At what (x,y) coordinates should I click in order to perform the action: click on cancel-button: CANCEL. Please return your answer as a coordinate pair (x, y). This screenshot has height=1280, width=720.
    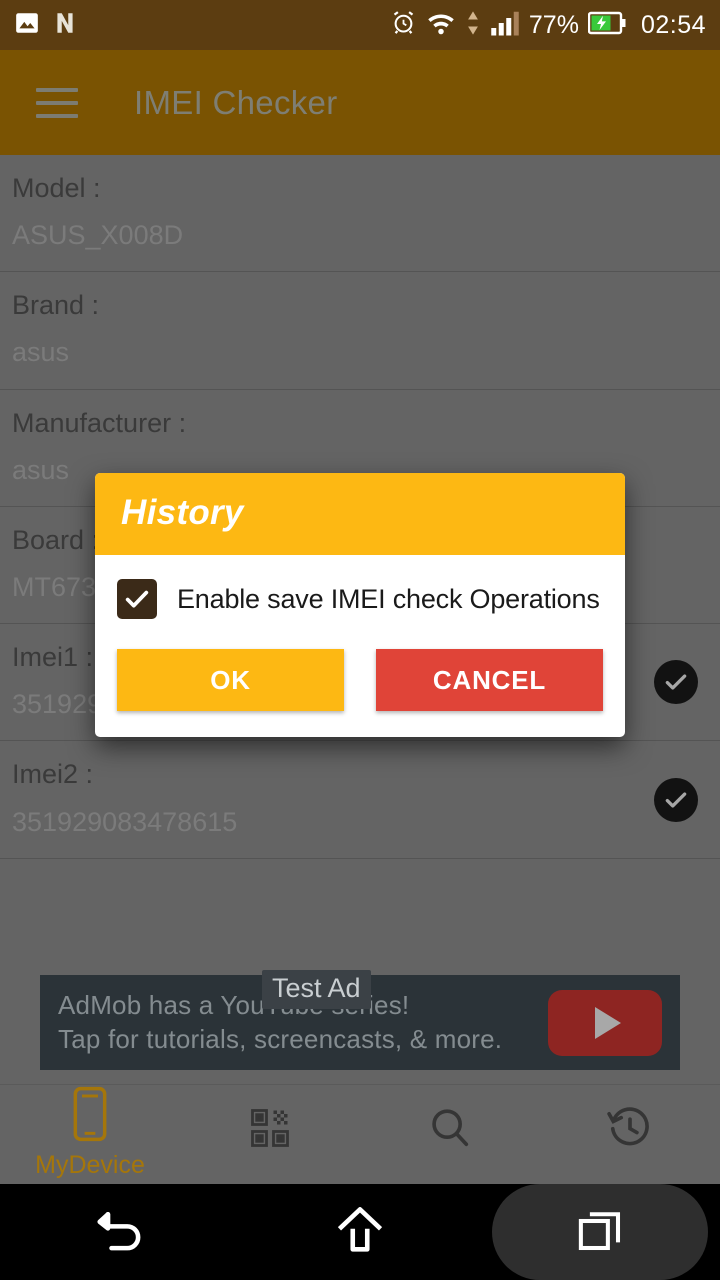
    Looking at the image, I should click on (489, 680).